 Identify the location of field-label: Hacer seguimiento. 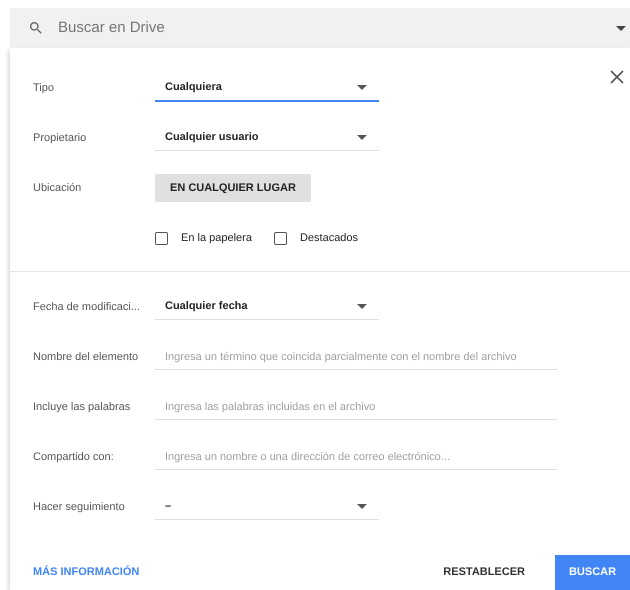
(79, 507).